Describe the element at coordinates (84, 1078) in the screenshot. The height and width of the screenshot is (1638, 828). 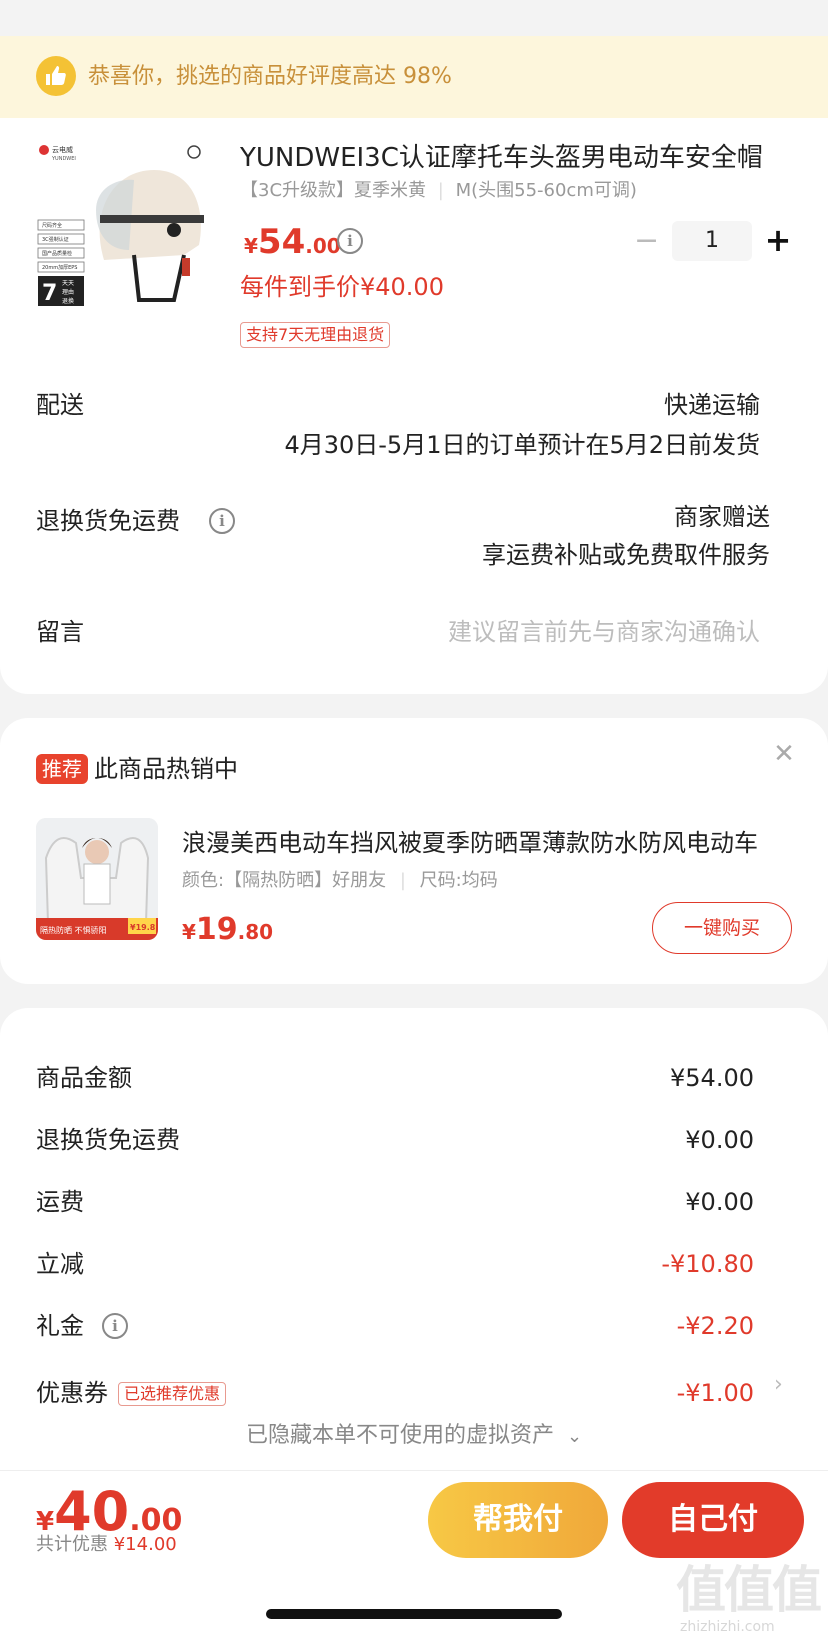
I see `summary-label: 商品金额` at that location.